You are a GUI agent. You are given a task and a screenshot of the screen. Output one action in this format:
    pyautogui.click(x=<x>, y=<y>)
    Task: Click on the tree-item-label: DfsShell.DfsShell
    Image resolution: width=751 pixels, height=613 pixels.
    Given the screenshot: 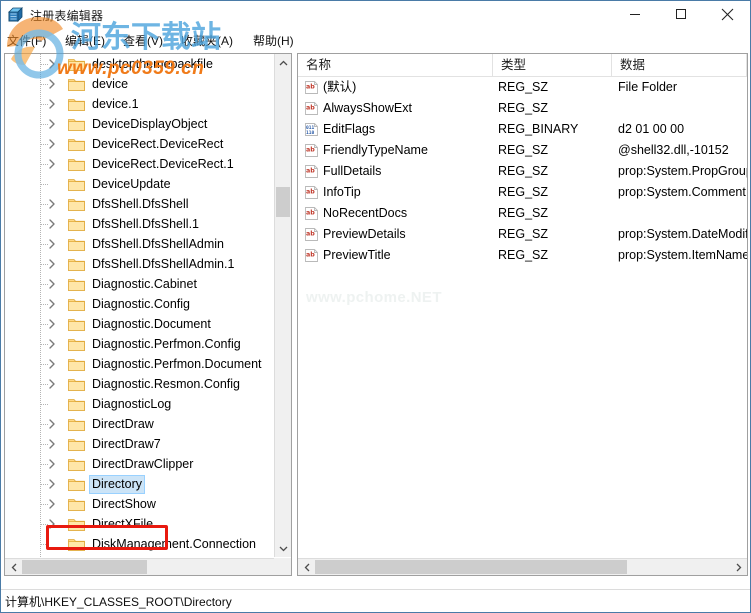 What is the action you would take?
    pyautogui.click(x=140, y=204)
    